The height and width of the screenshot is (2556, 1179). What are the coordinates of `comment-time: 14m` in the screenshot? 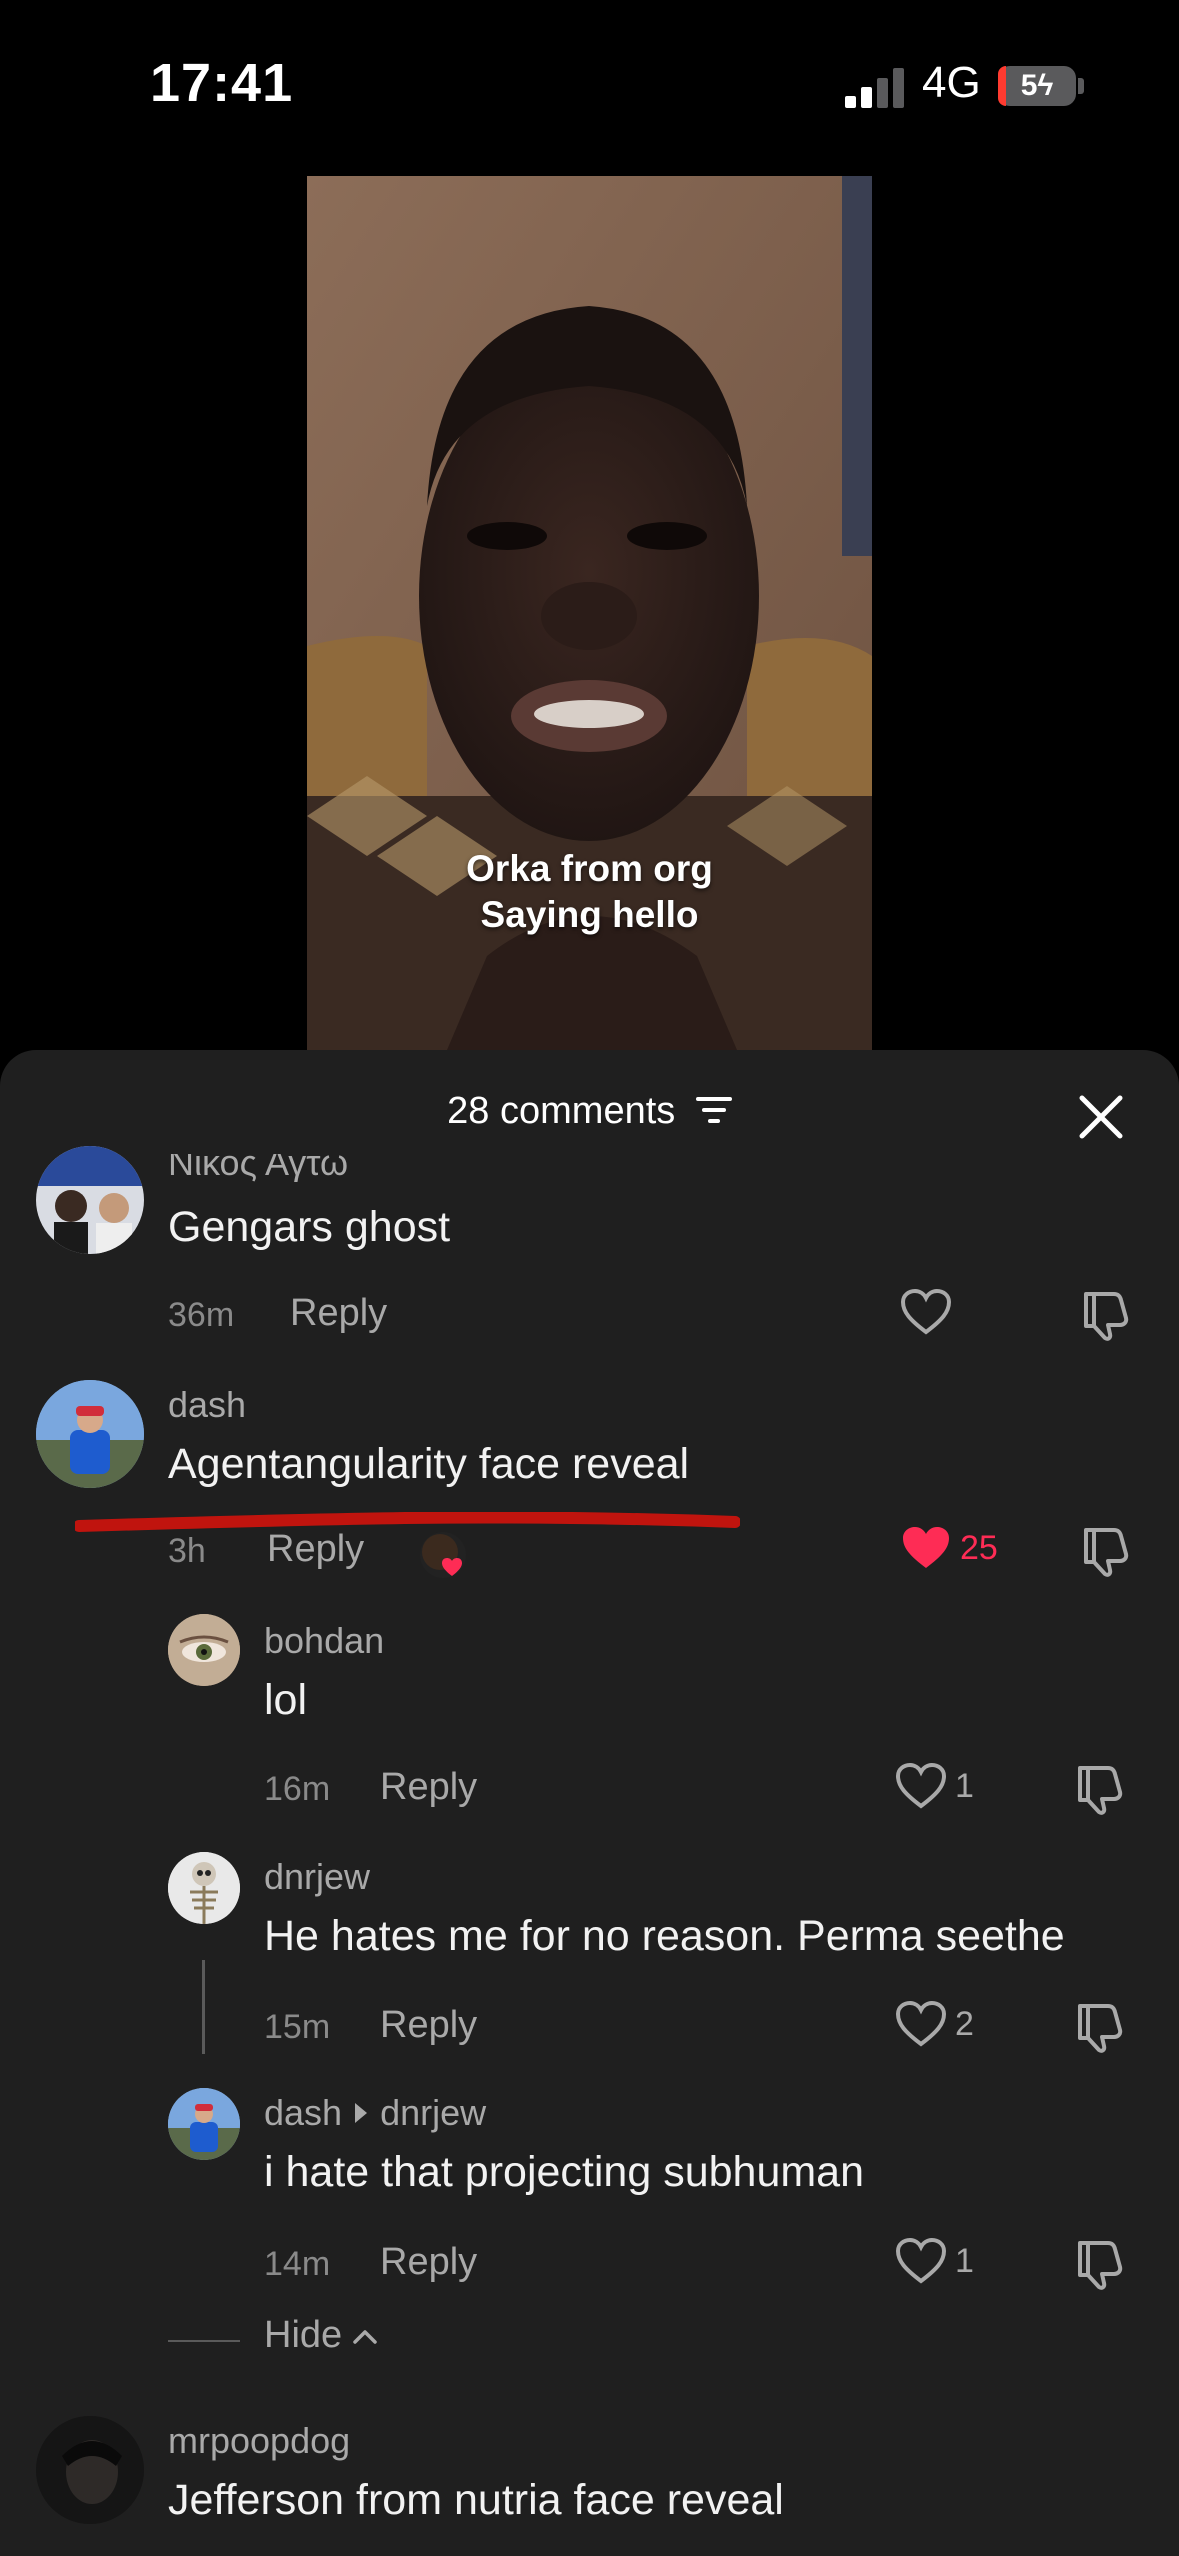 It's located at (297, 2264).